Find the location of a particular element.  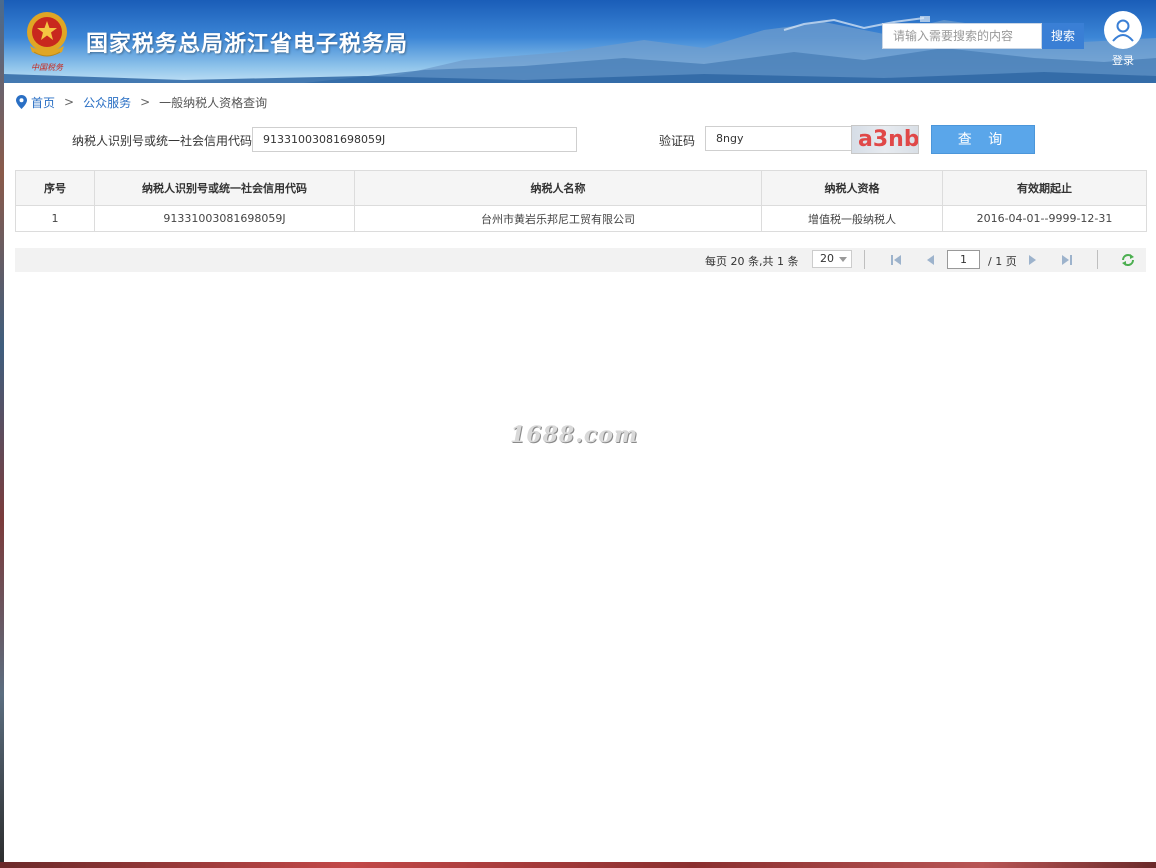

captcha-image-text: a3nb is located at coordinates (888, 139).